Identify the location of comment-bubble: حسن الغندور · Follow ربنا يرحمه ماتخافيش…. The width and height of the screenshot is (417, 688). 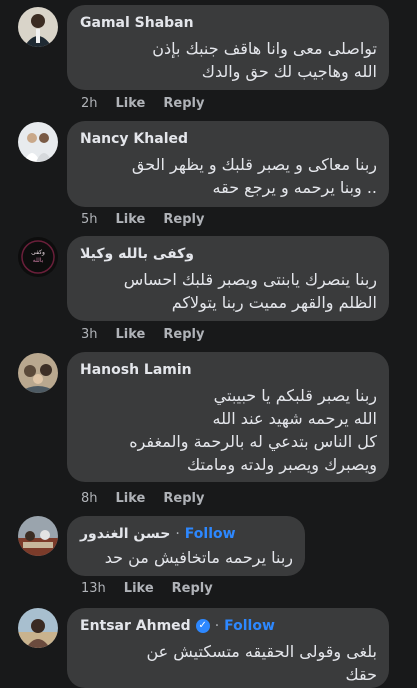
(186, 546).